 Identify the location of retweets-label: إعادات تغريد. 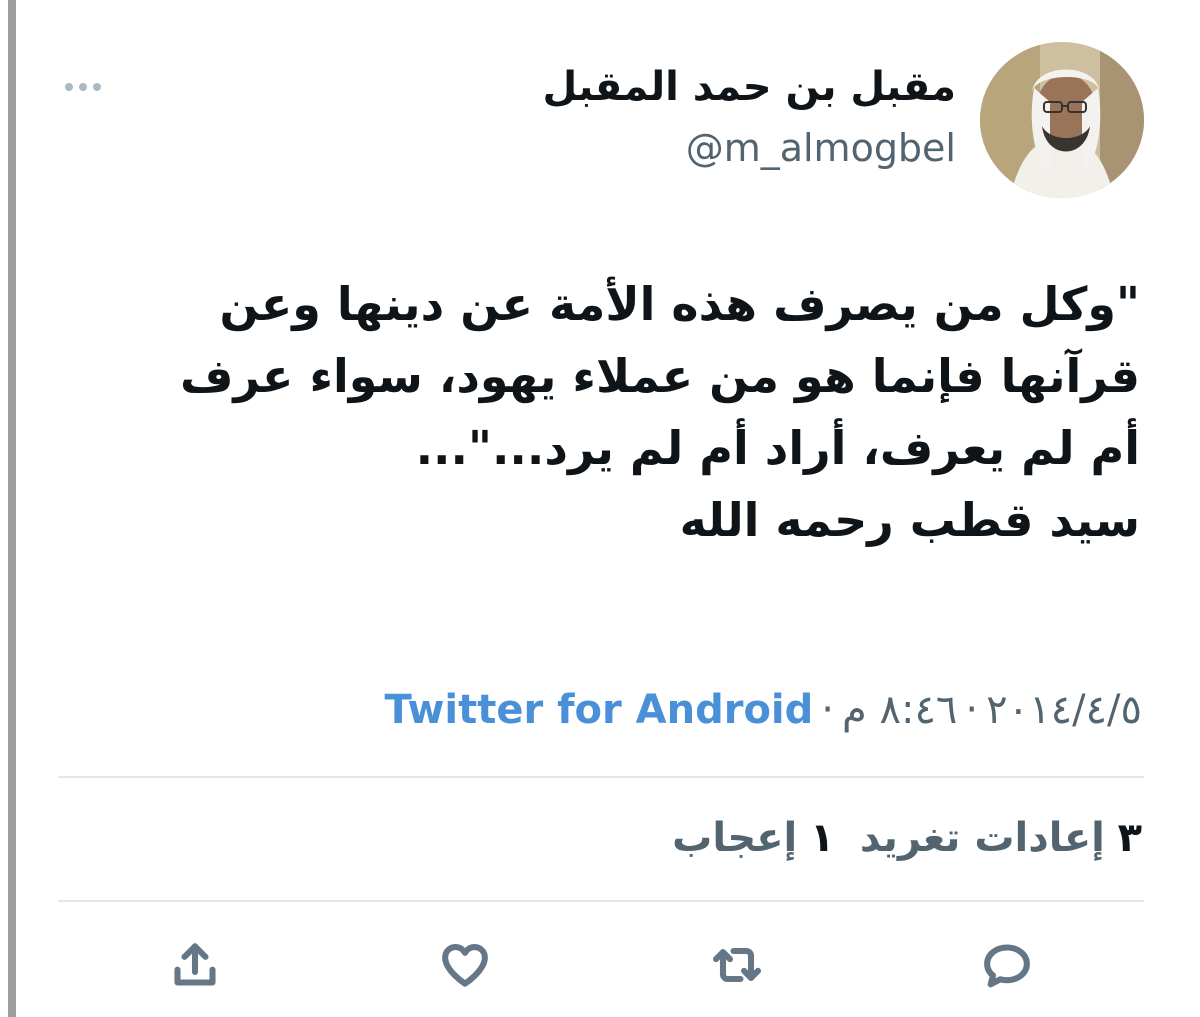
(982, 838).